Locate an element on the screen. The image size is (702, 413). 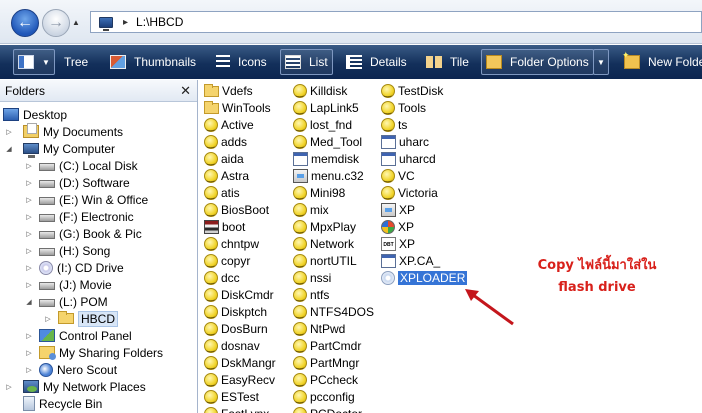
file-item: pcconfig is located at coordinates (333, 396).